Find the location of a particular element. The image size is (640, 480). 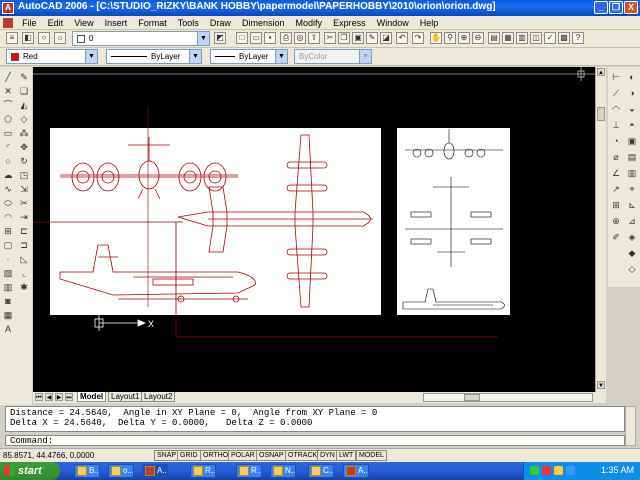

move-icon: ✥ is located at coordinates (24, 147).